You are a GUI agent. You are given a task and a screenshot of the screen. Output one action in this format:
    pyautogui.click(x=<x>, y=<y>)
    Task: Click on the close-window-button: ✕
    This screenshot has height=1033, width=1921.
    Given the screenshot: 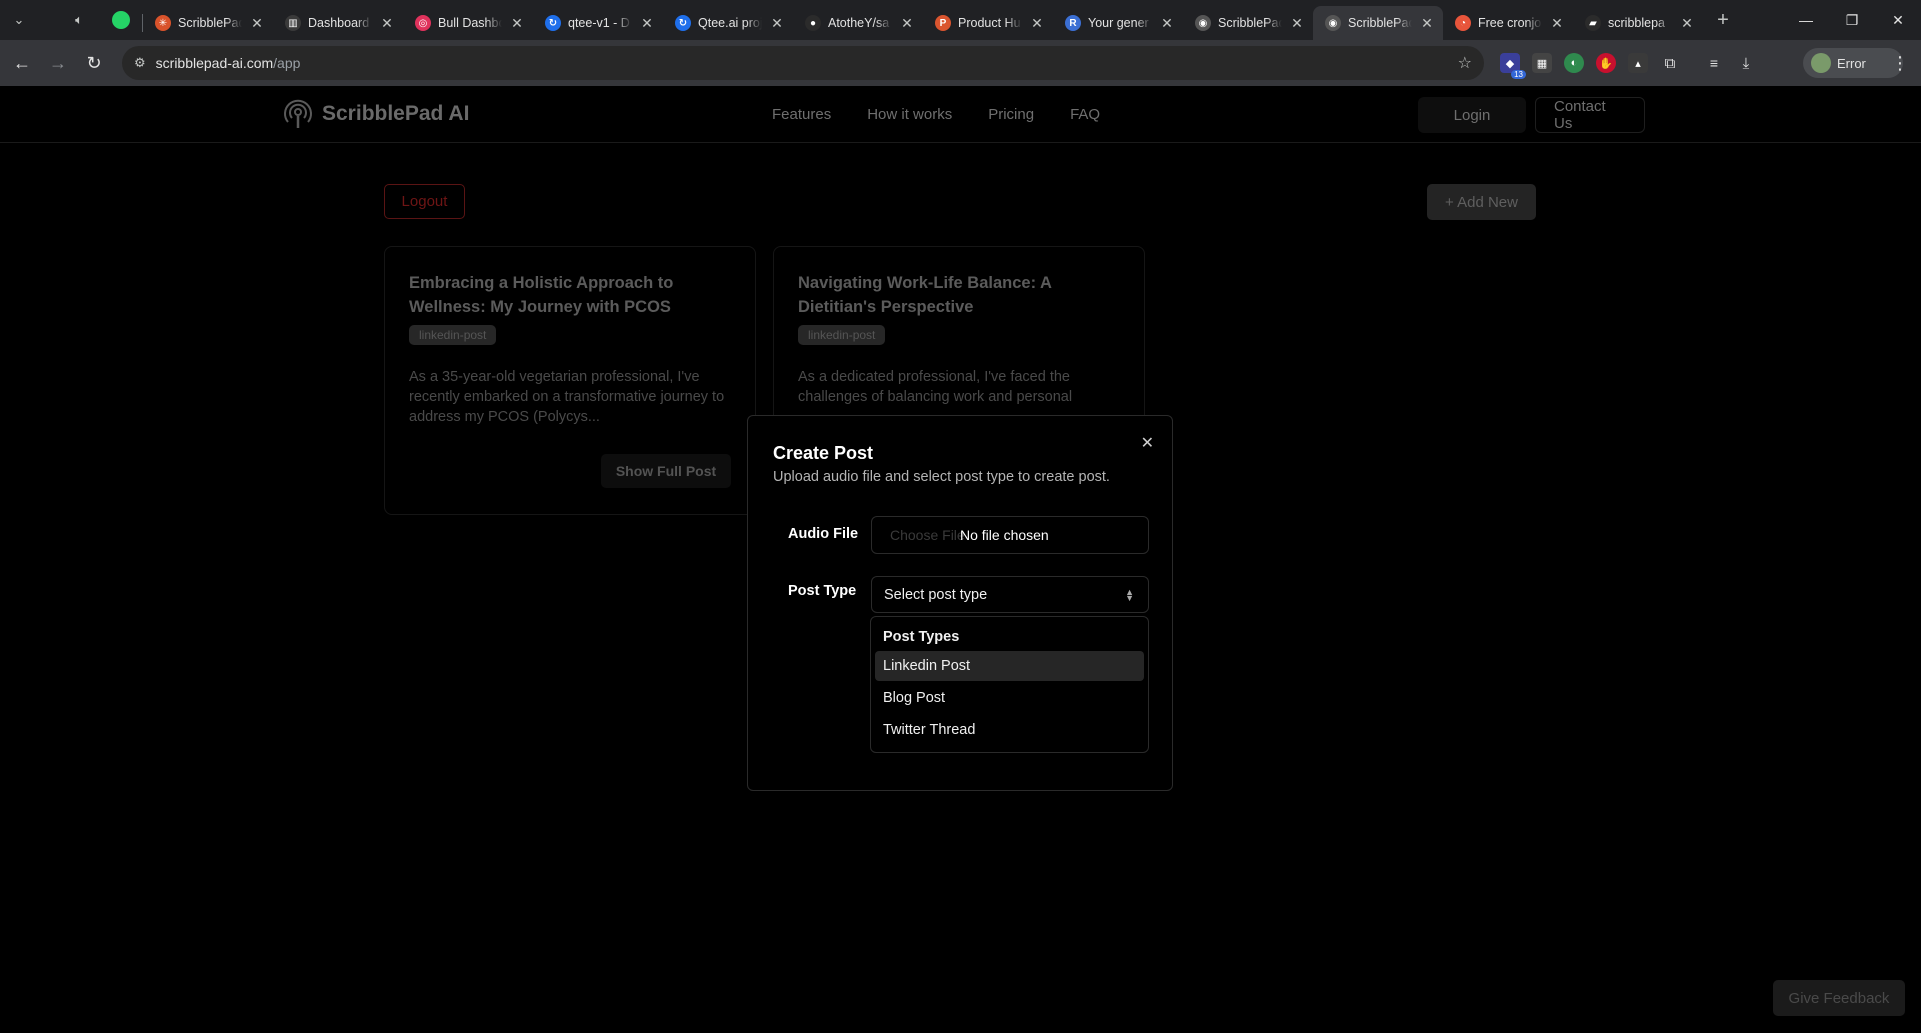 What is the action you would take?
    pyautogui.click(x=1898, y=20)
    